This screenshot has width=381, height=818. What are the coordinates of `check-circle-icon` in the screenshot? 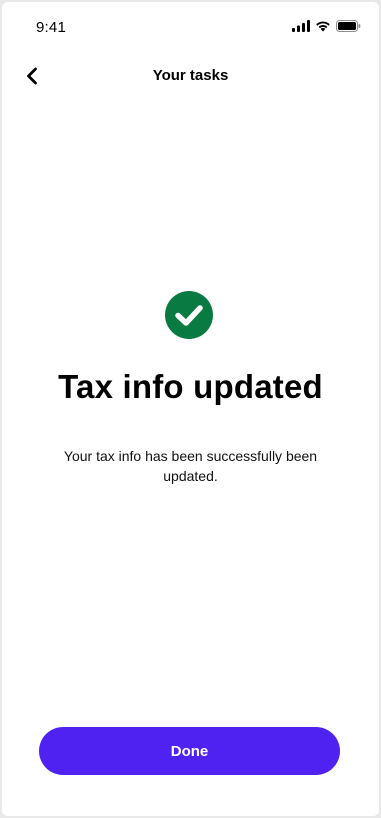 It's located at (189, 315).